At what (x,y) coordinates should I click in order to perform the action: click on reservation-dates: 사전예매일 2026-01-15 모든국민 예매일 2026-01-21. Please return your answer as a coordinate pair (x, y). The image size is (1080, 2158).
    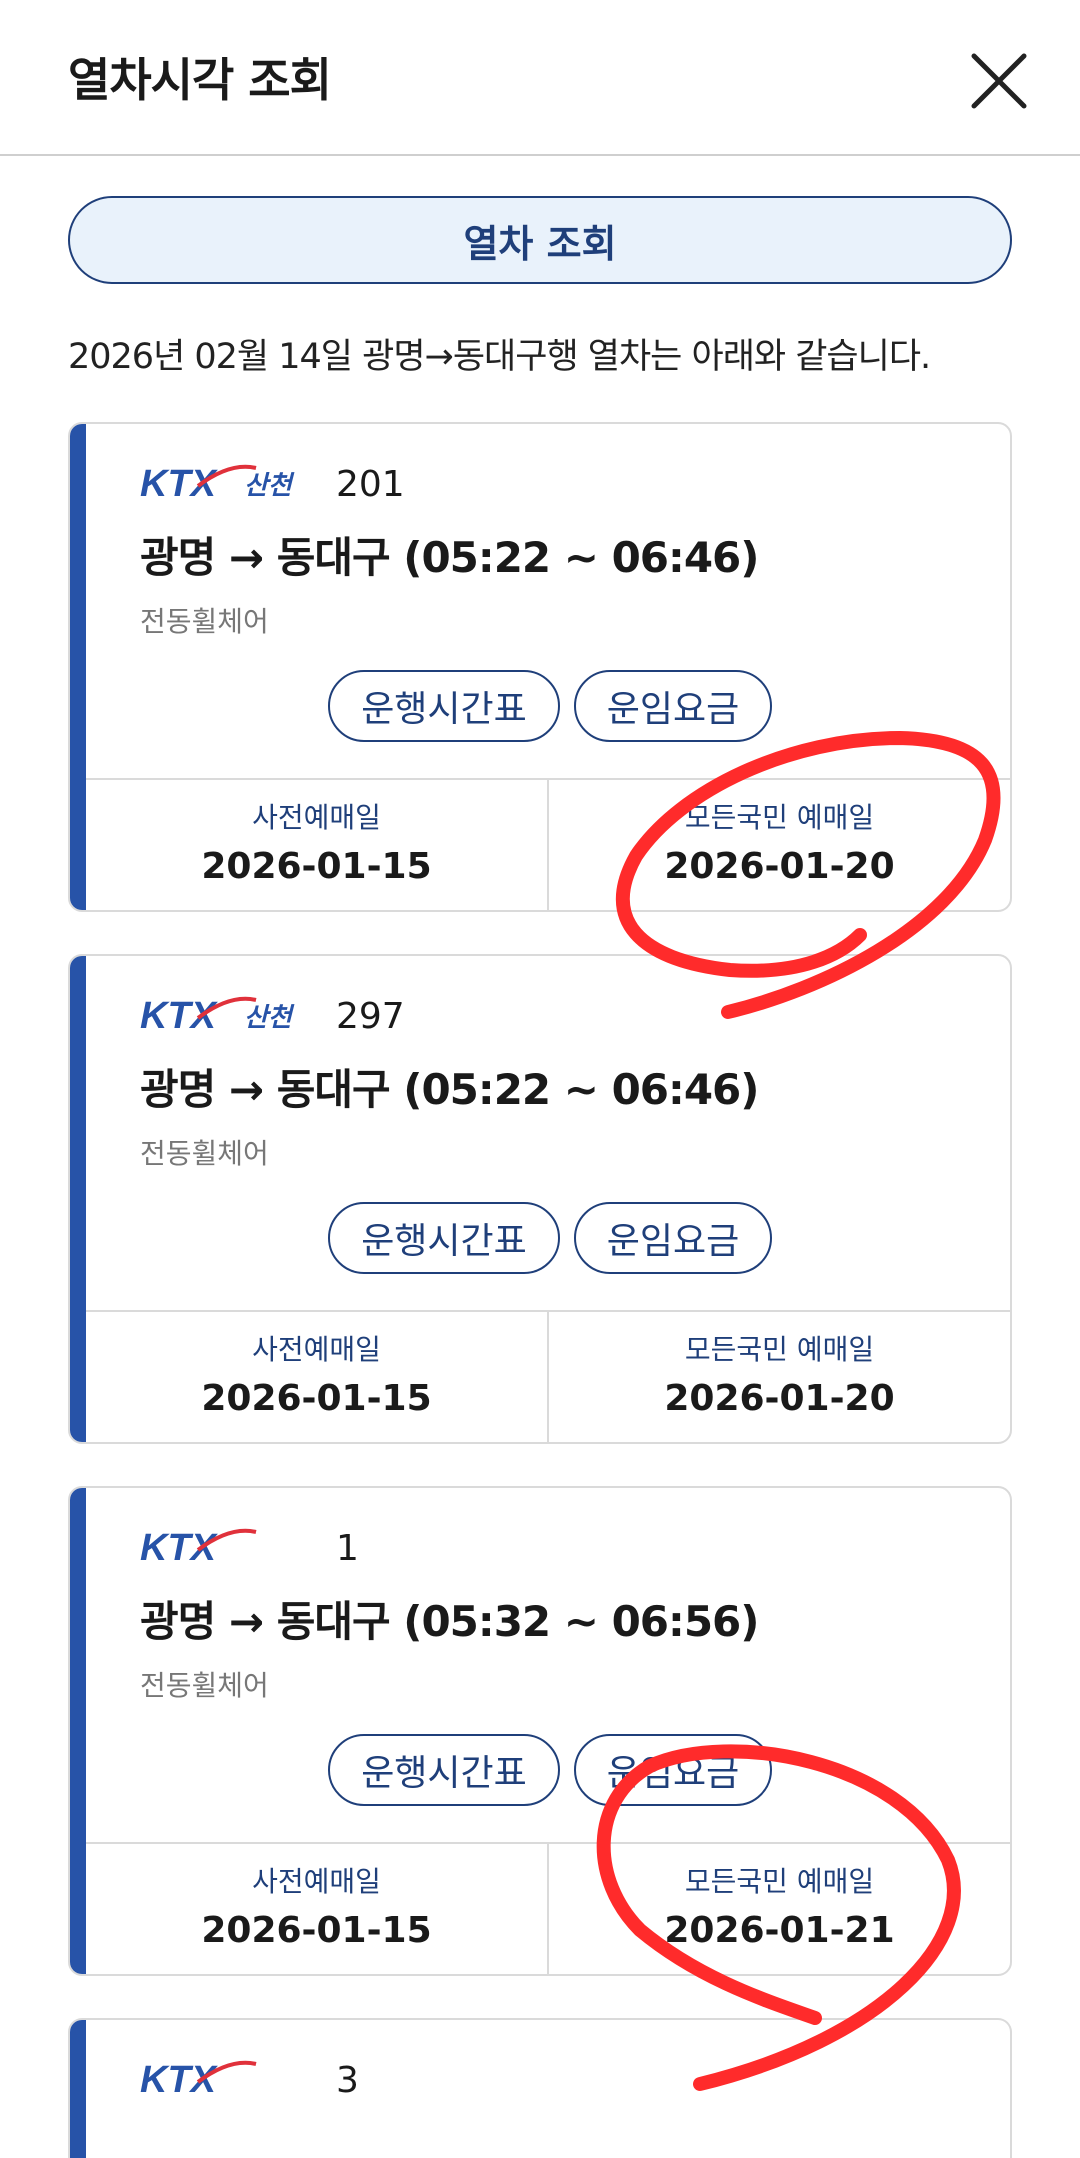
    Looking at the image, I should click on (548, 1908).